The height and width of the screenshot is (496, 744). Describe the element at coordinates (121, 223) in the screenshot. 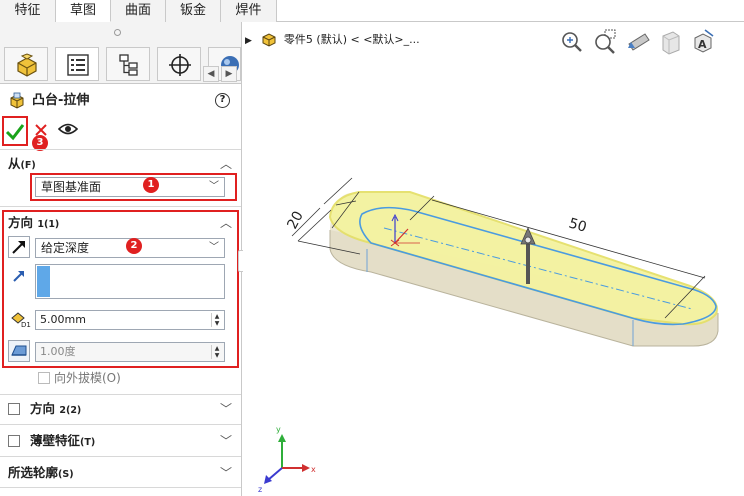

I see `direction1-section-header: 方向 1(1) ︿` at that location.